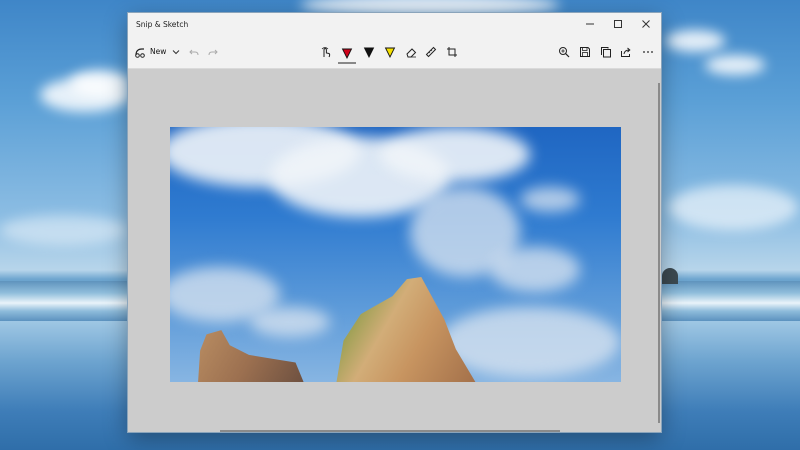 This screenshot has height=450, width=800. I want to click on zoom-button, so click(564, 51).